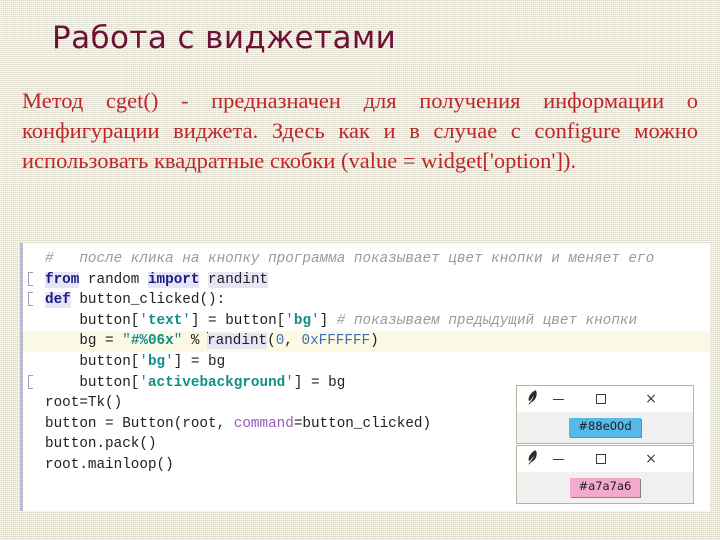 The image size is (720, 540). I want to click on code-token-str: activebackground, so click(216, 382).